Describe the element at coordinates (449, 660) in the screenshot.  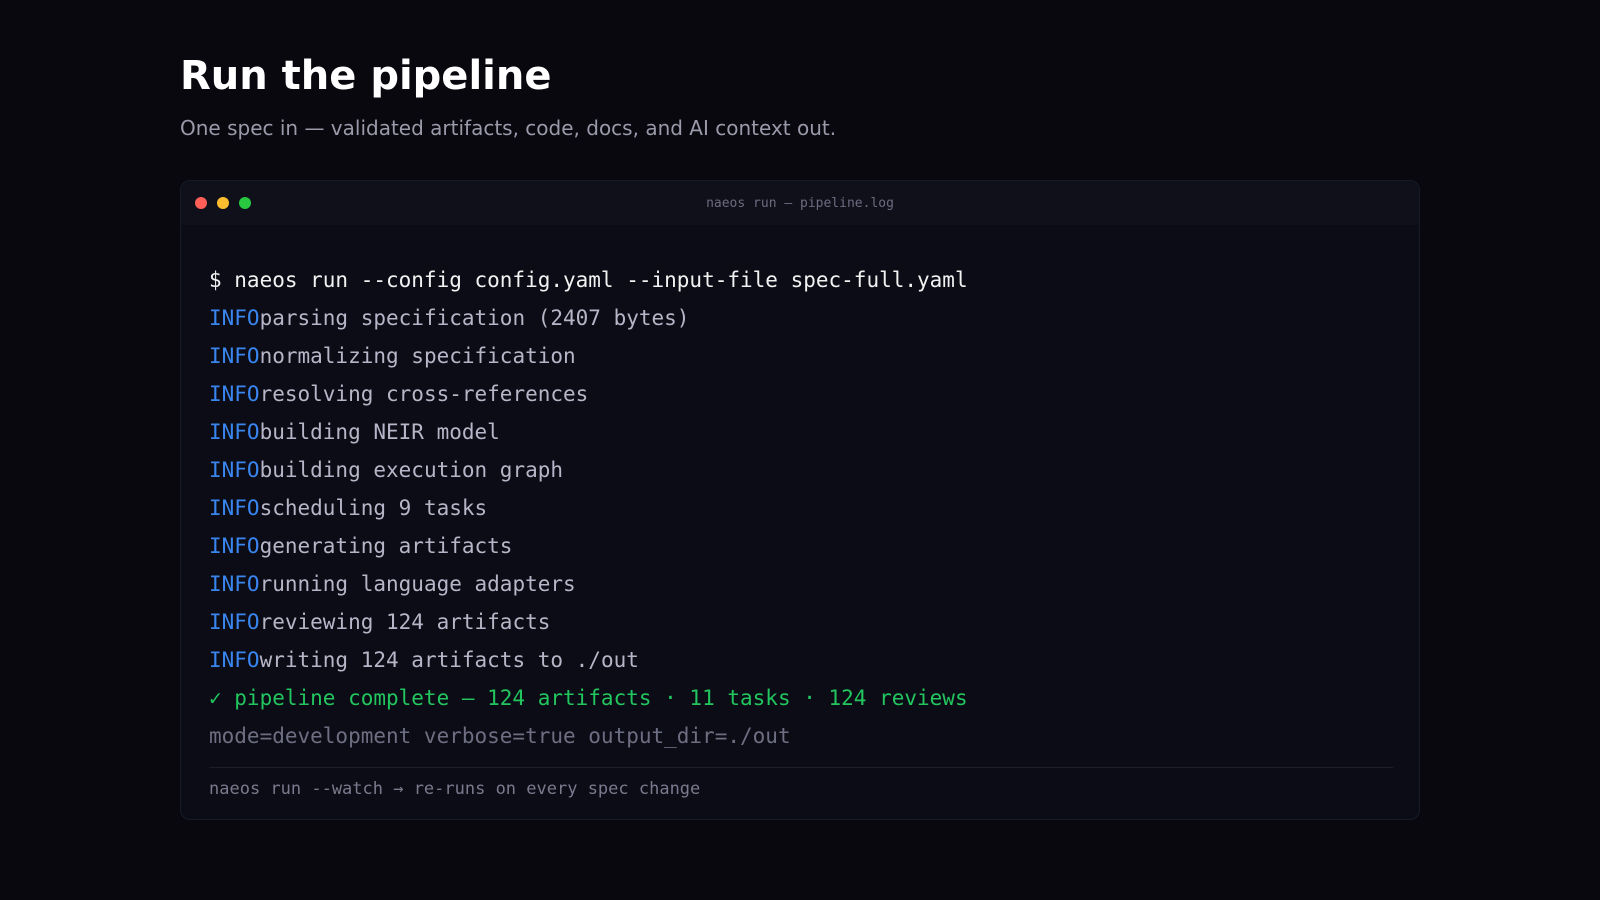
I see `log-message: writing 124 artifacts to ./out` at that location.